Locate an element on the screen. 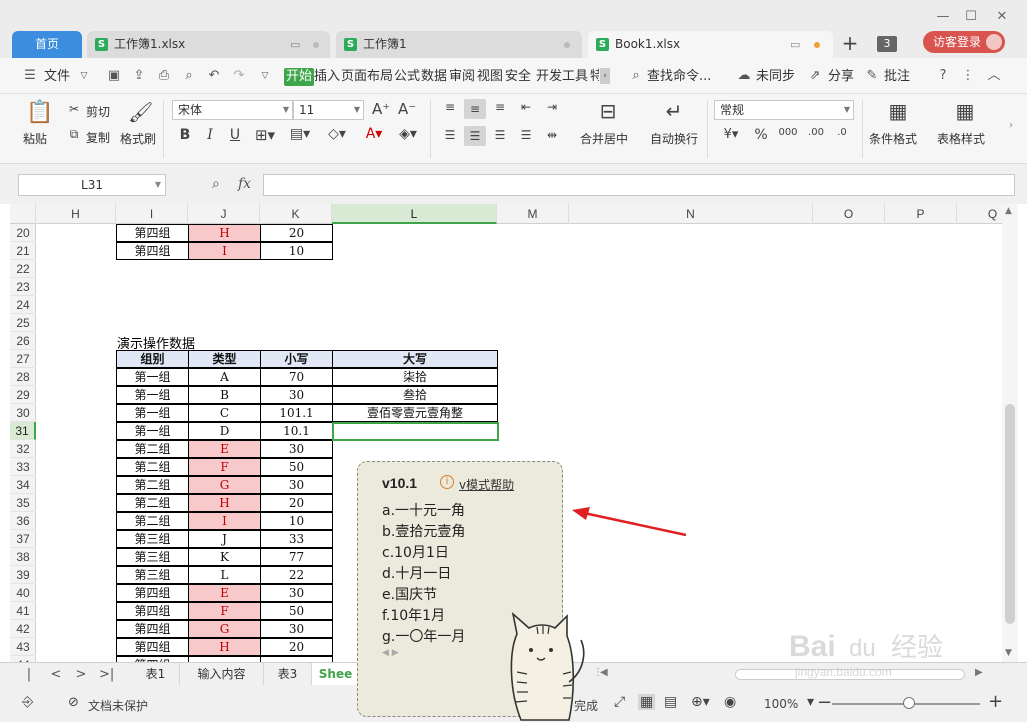 The width and height of the screenshot is (1027, 722). amount-cell: 77 is located at coordinates (296, 557).